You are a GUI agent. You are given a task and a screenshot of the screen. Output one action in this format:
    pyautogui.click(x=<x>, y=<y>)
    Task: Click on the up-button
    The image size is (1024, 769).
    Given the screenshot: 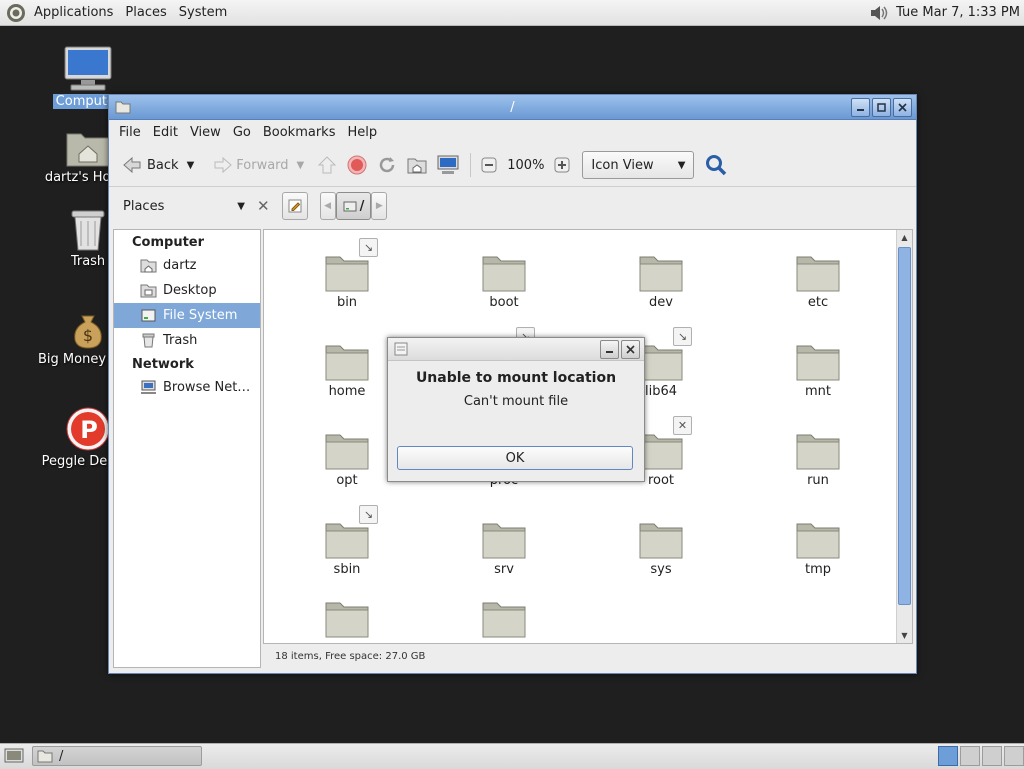 What is the action you would take?
    pyautogui.click(x=327, y=165)
    